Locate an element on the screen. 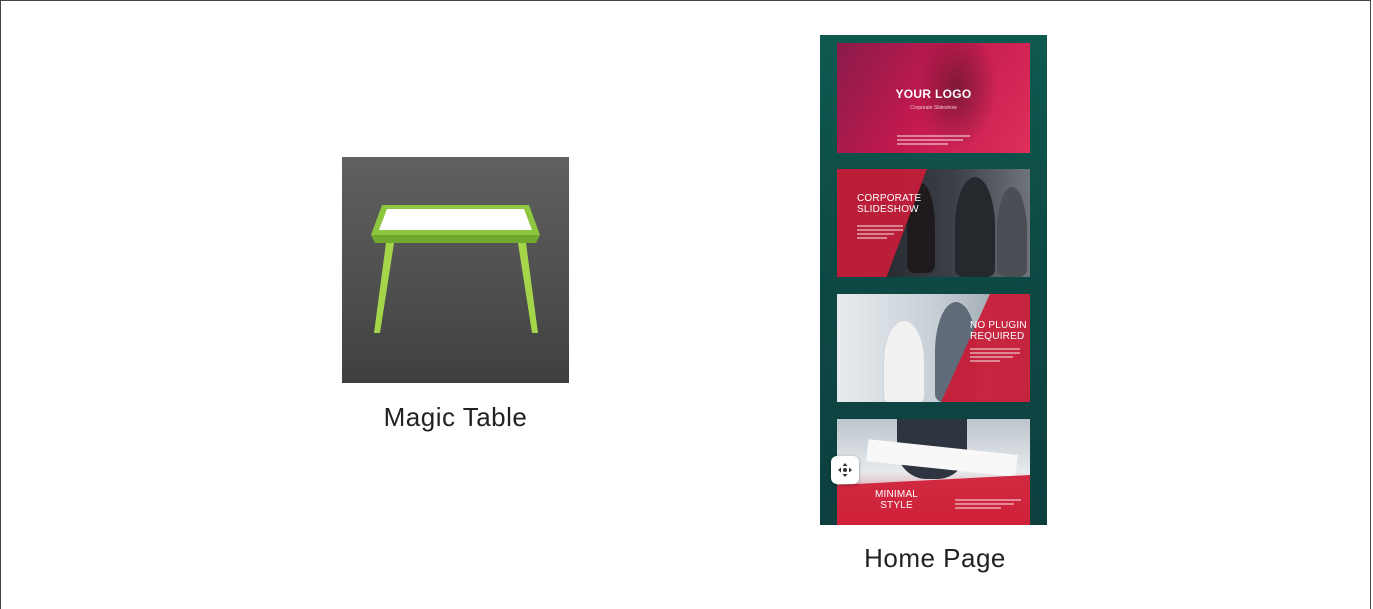  slide-logo-text: YOUR LOGO is located at coordinates (933, 94).